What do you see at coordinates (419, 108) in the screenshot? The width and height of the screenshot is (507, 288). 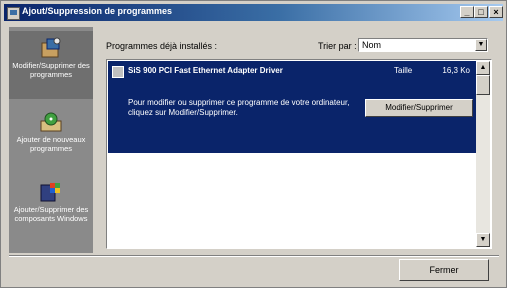 I see `change-remove-button: Modifier/Supprimer` at bounding box center [419, 108].